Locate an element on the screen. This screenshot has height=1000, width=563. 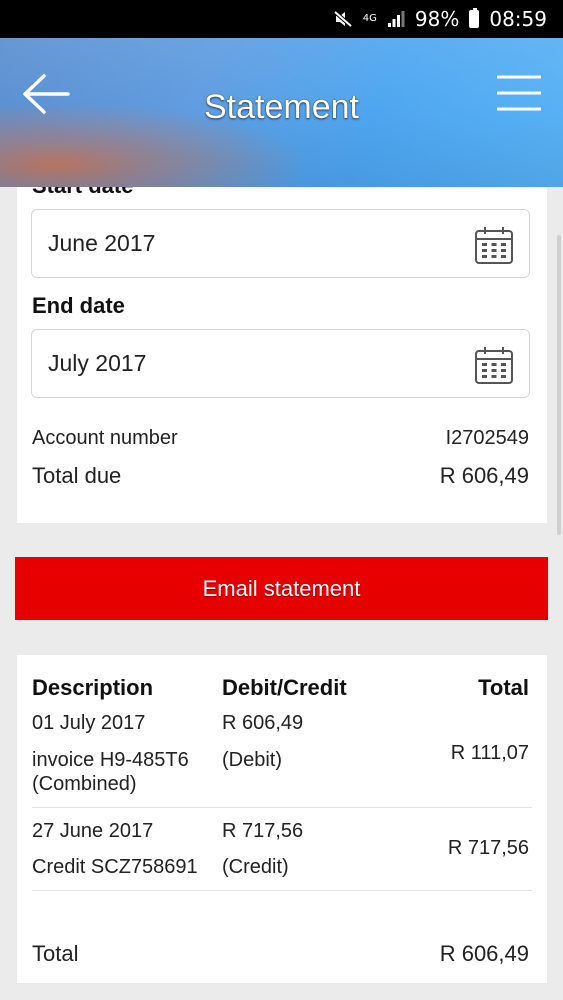
account-number-label: Account number is located at coordinates (105, 438).